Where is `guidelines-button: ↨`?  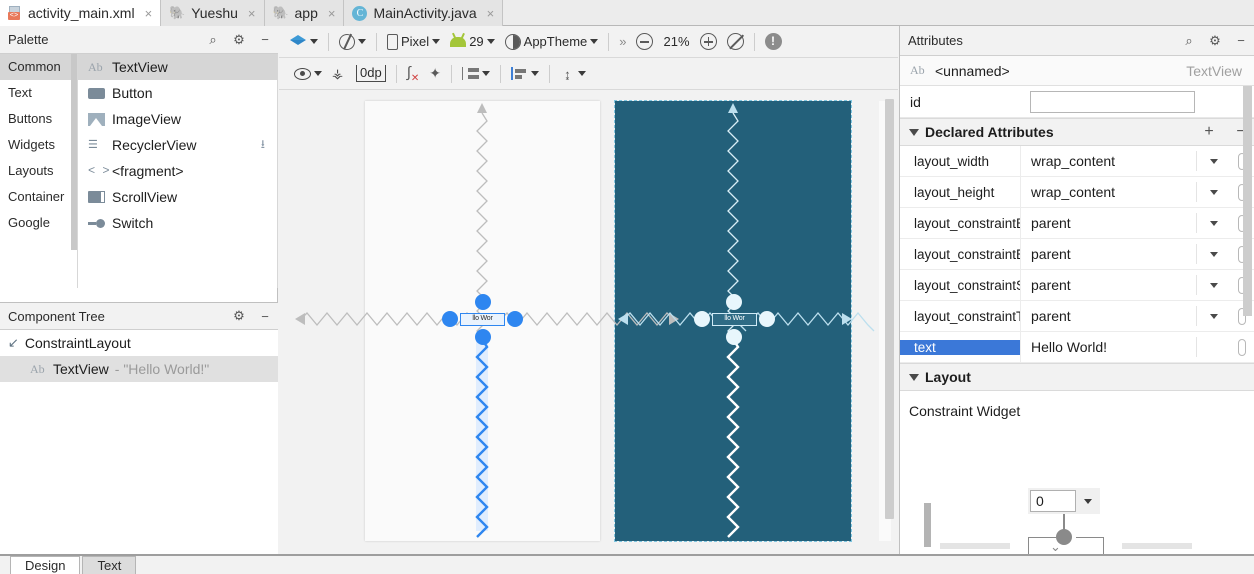
guidelines-button: ↨ is located at coordinates (573, 74).